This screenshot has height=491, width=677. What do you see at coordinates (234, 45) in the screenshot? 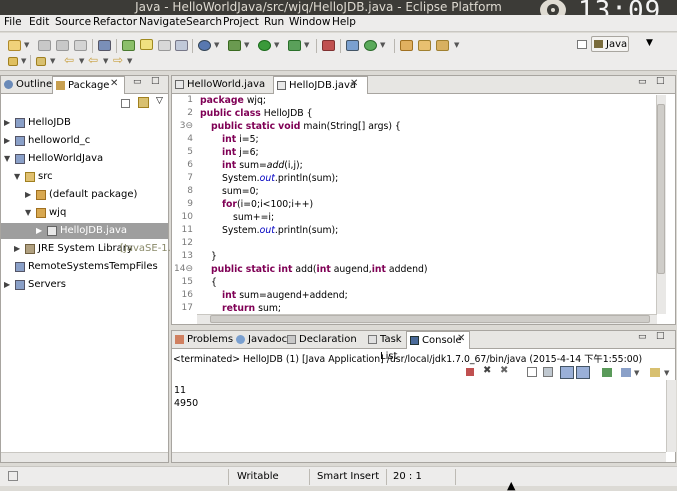
I see `debug-icon` at bounding box center [234, 45].